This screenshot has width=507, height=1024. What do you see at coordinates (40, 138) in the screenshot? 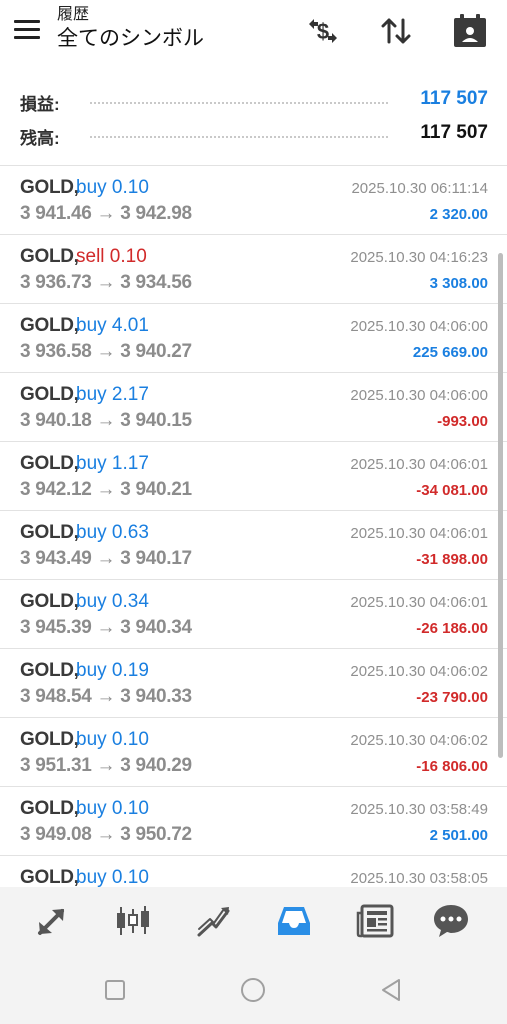
I see `balance-label: 残高:` at bounding box center [40, 138].